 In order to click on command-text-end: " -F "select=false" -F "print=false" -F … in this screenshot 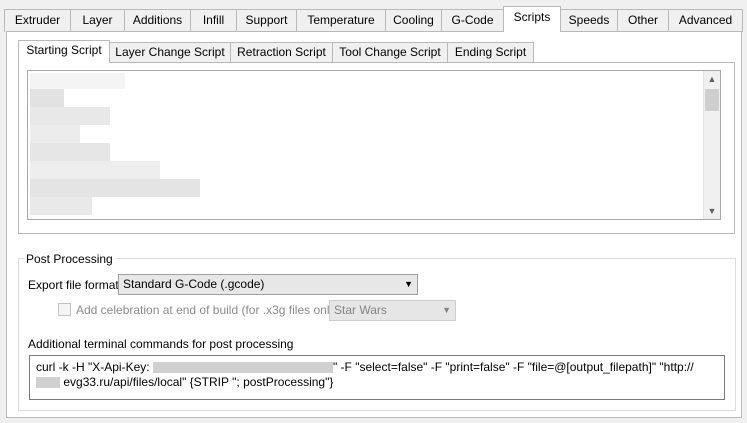, I will do `click(513, 367)`.